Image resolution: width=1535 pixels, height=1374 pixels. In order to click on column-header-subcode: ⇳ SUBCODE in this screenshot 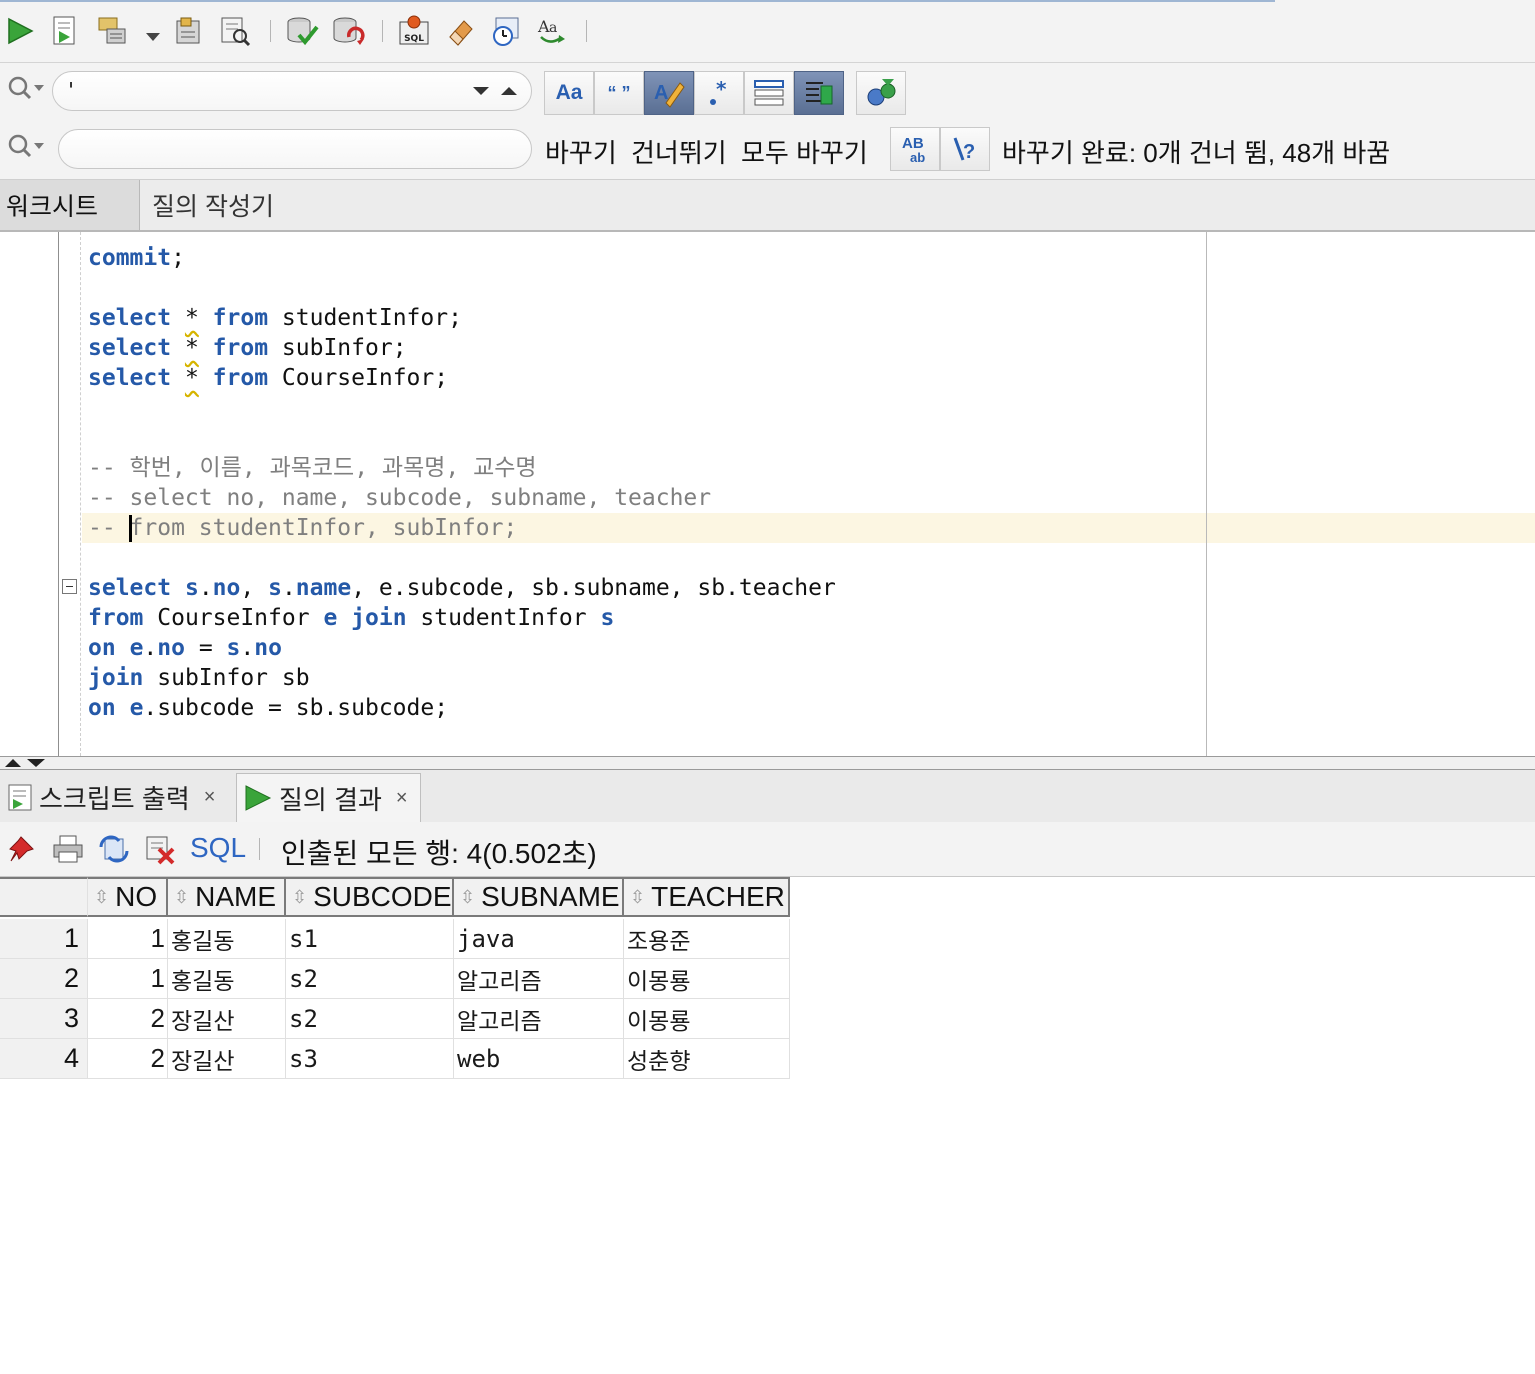, I will do `click(370, 897)`.